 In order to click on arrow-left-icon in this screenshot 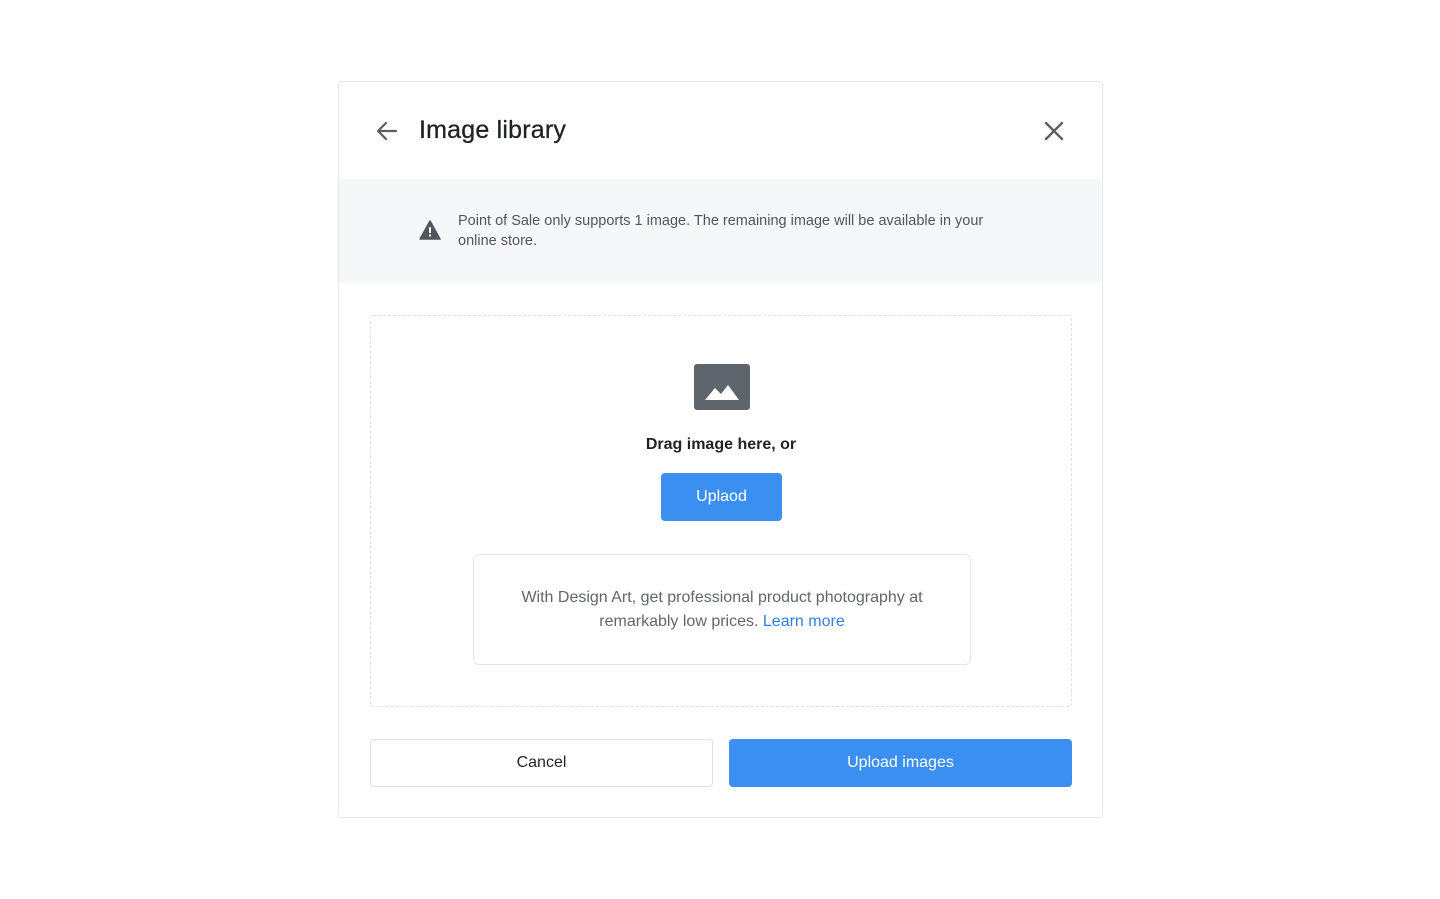, I will do `click(387, 131)`.